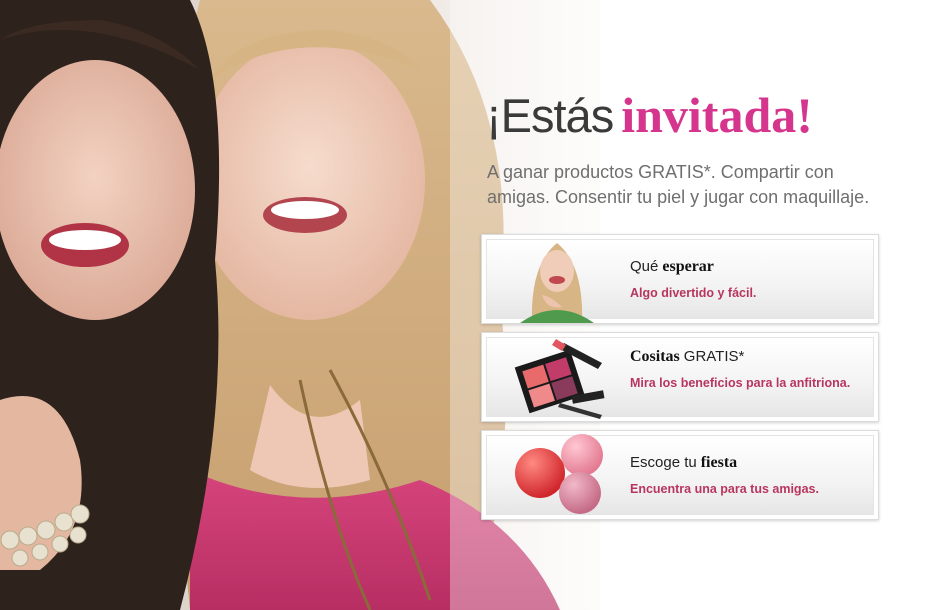  I want to click on card-title-bold: esperar, so click(688, 266).